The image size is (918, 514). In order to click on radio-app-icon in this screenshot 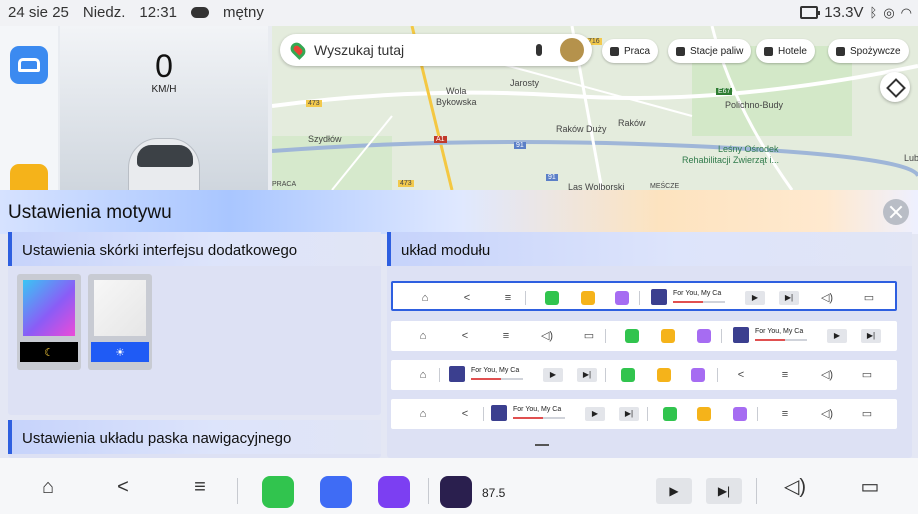, I will do `click(456, 492)`.